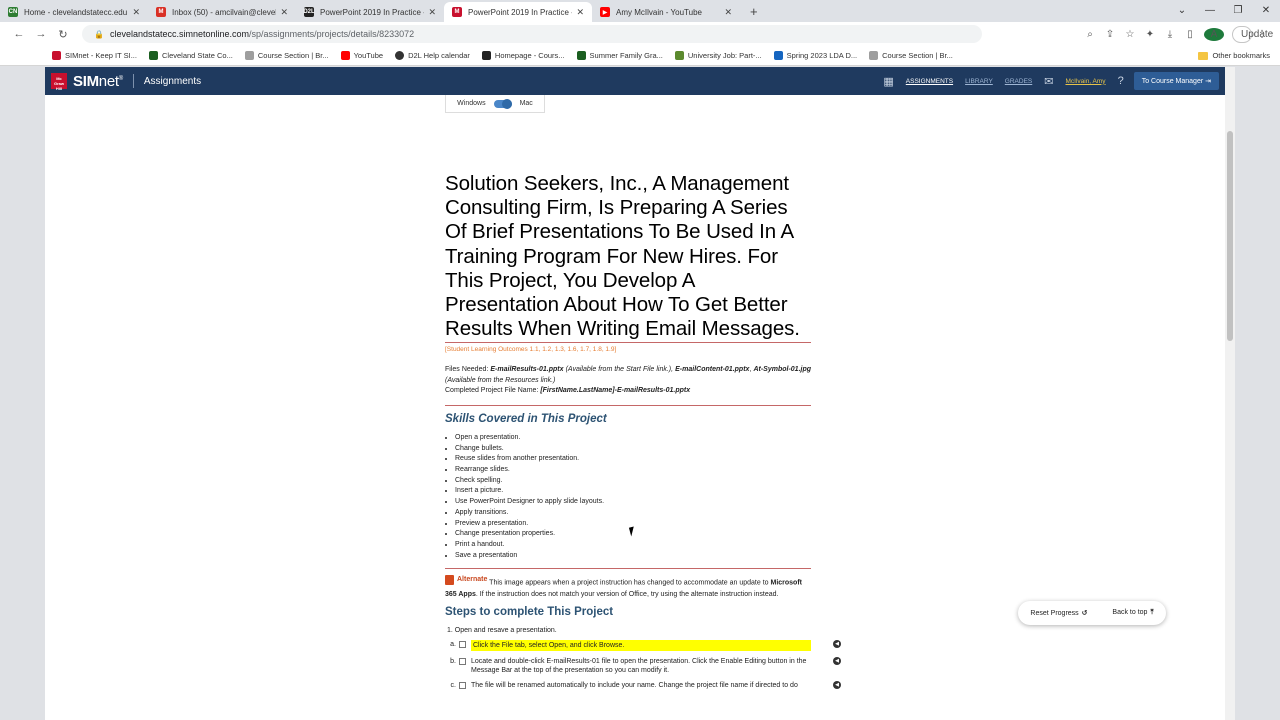 The height and width of the screenshot is (720, 1280). Describe the element at coordinates (74, 12) in the screenshot. I see `browser-tab-home: CN Home - clevelandstatecc.edu ✕` at that location.